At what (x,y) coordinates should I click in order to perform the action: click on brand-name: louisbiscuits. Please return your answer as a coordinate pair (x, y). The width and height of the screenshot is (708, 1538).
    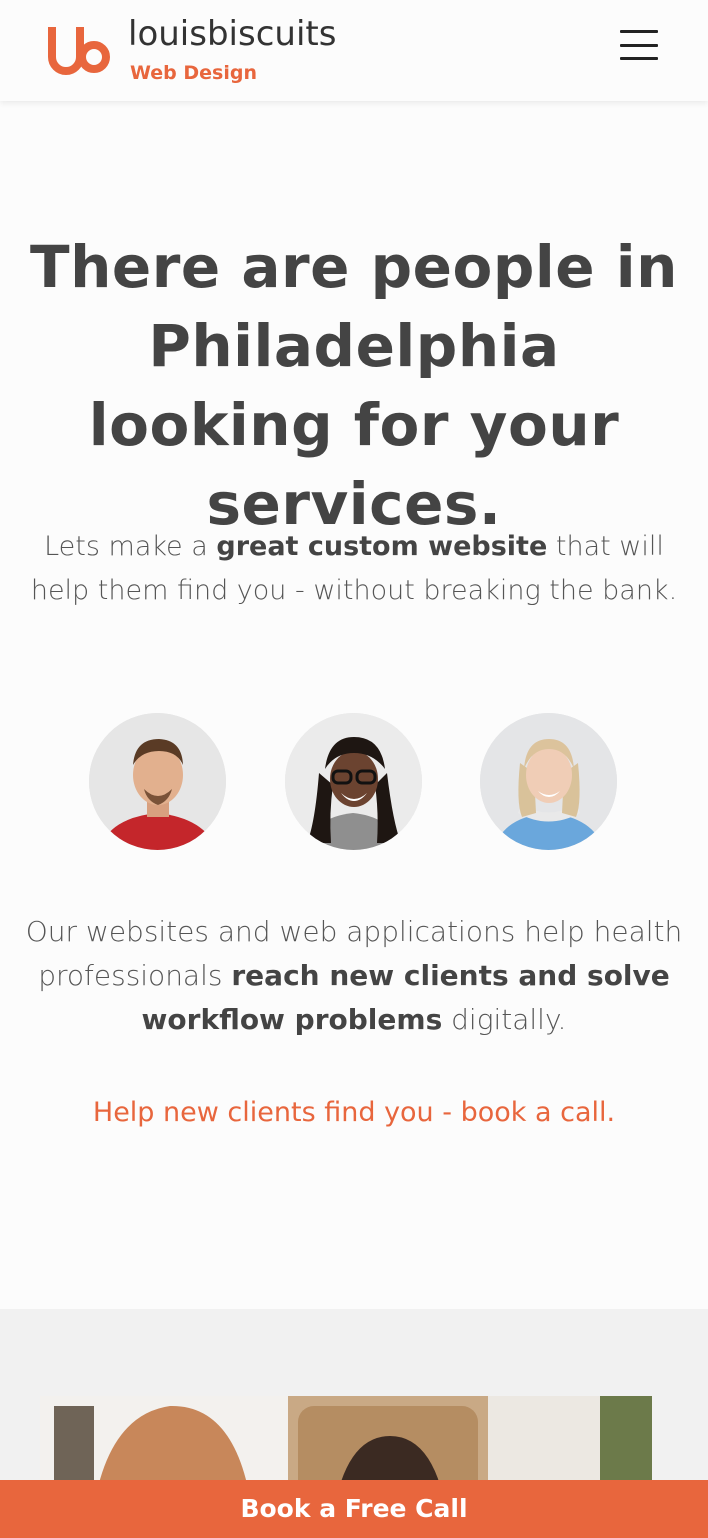
    Looking at the image, I should click on (232, 34).